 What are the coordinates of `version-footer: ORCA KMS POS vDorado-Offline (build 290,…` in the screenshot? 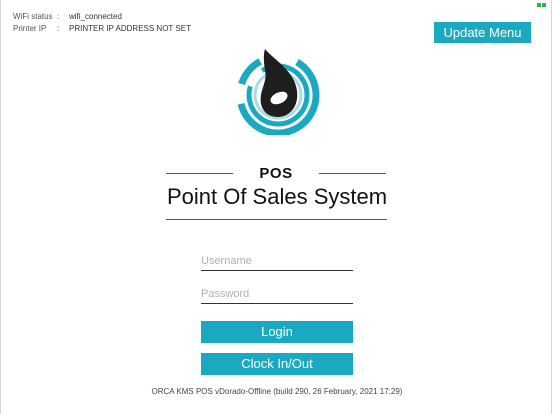 It's located at (277, 391).